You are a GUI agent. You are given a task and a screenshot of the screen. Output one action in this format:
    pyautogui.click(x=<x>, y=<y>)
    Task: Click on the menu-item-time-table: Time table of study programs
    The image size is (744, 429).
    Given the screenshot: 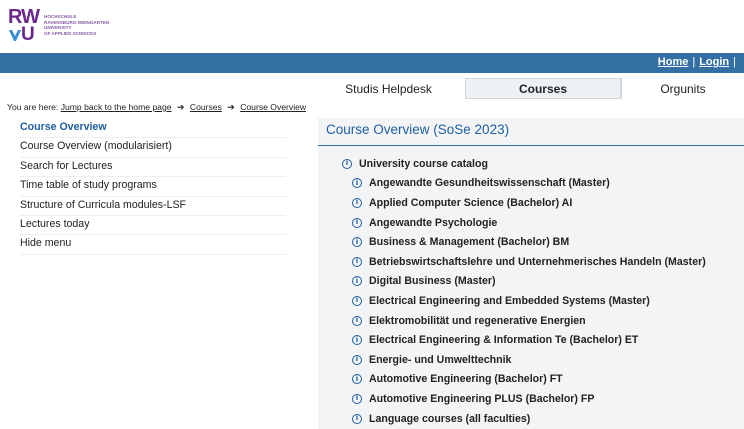 What is the action you would take?
    pyautogui.click(x=153, y=187)
    